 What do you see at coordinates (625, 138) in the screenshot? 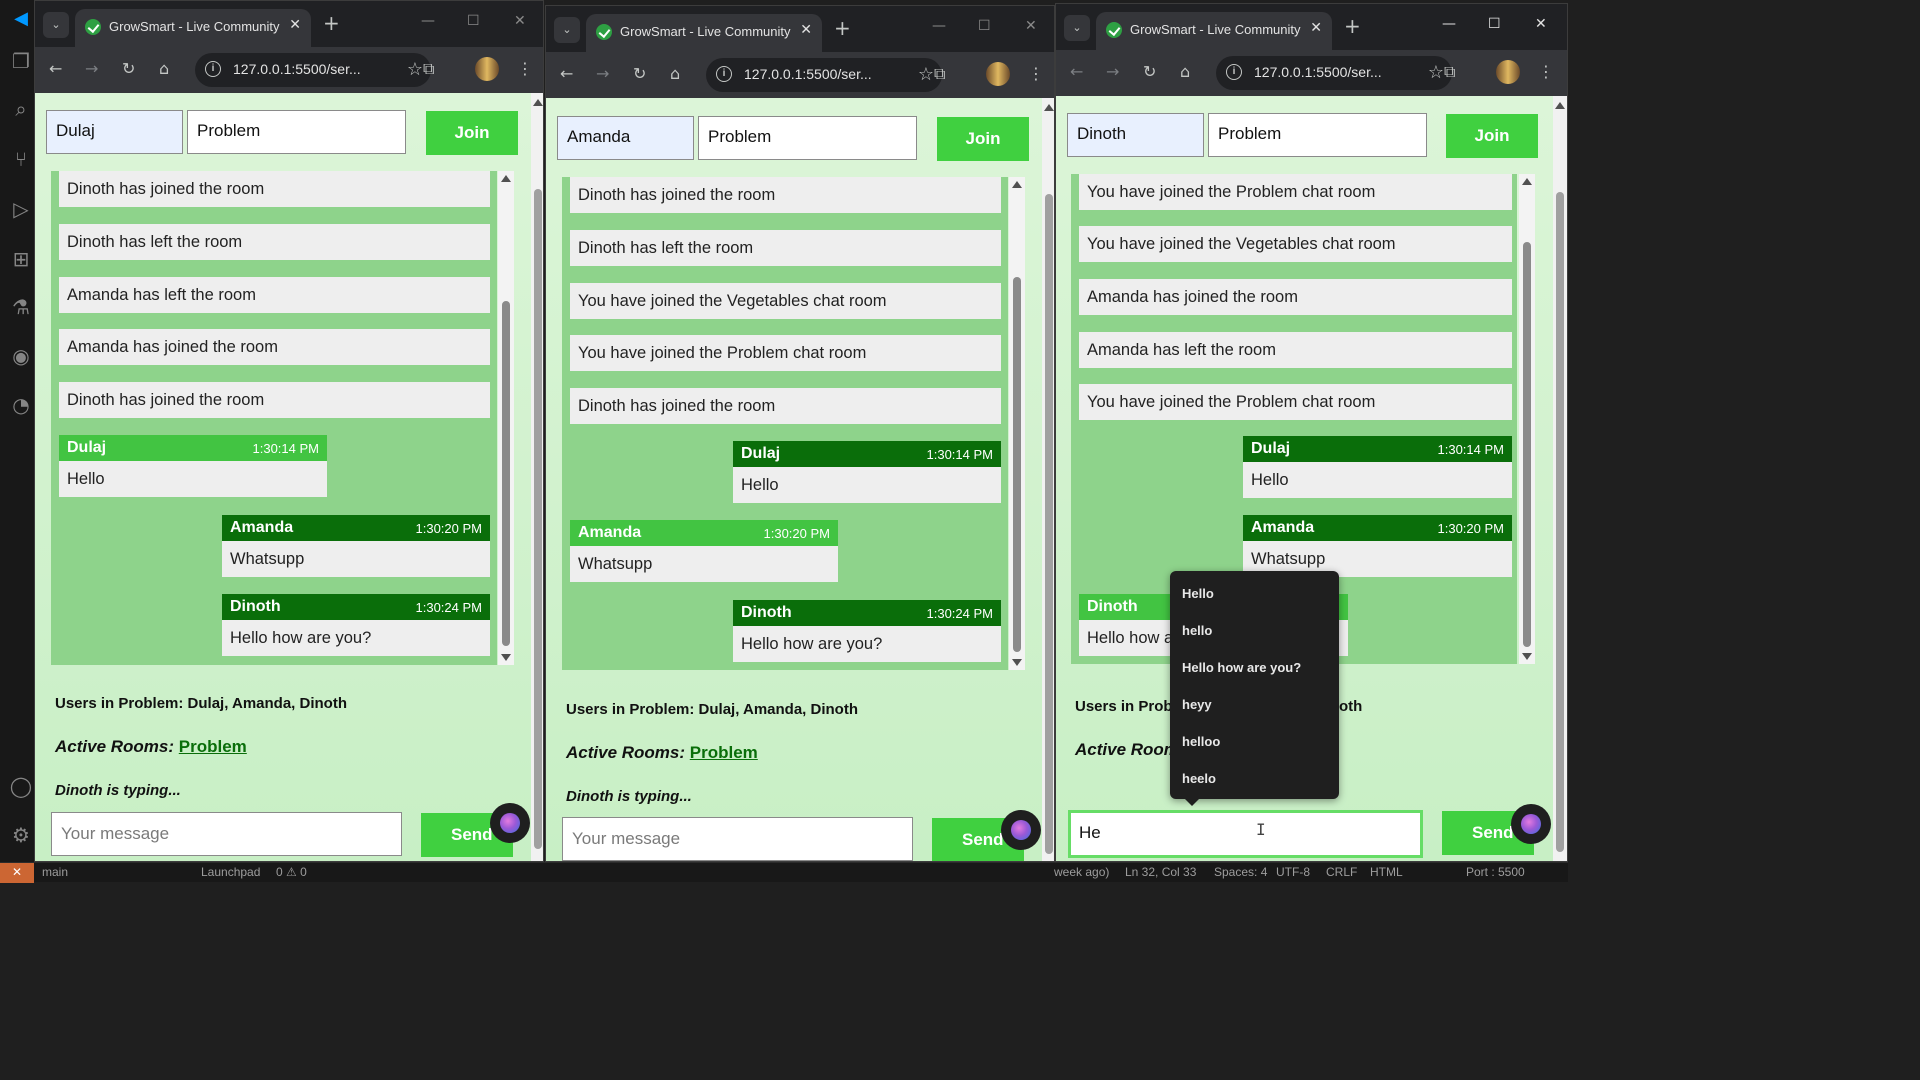
I see `username-input: Amanda` at bounding box center [625, 138].